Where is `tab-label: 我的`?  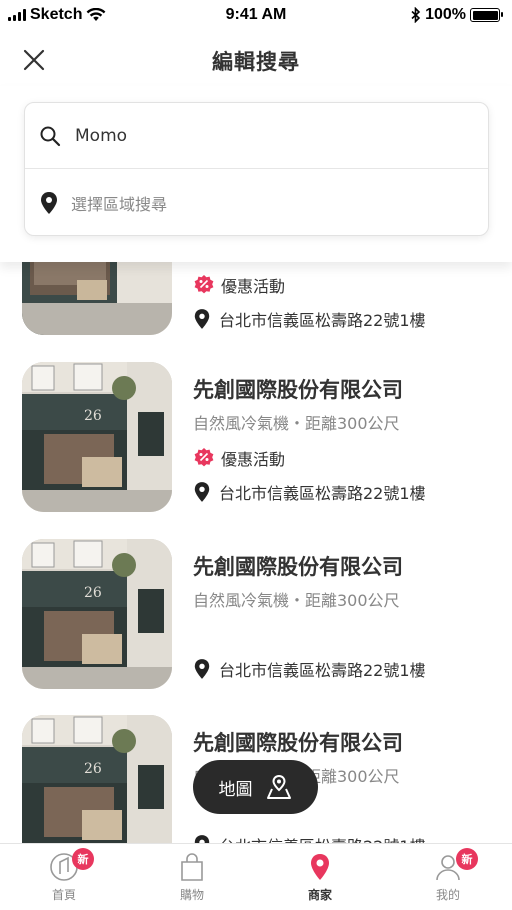 tab-label: 我的 is located at coordinates (447, 895).